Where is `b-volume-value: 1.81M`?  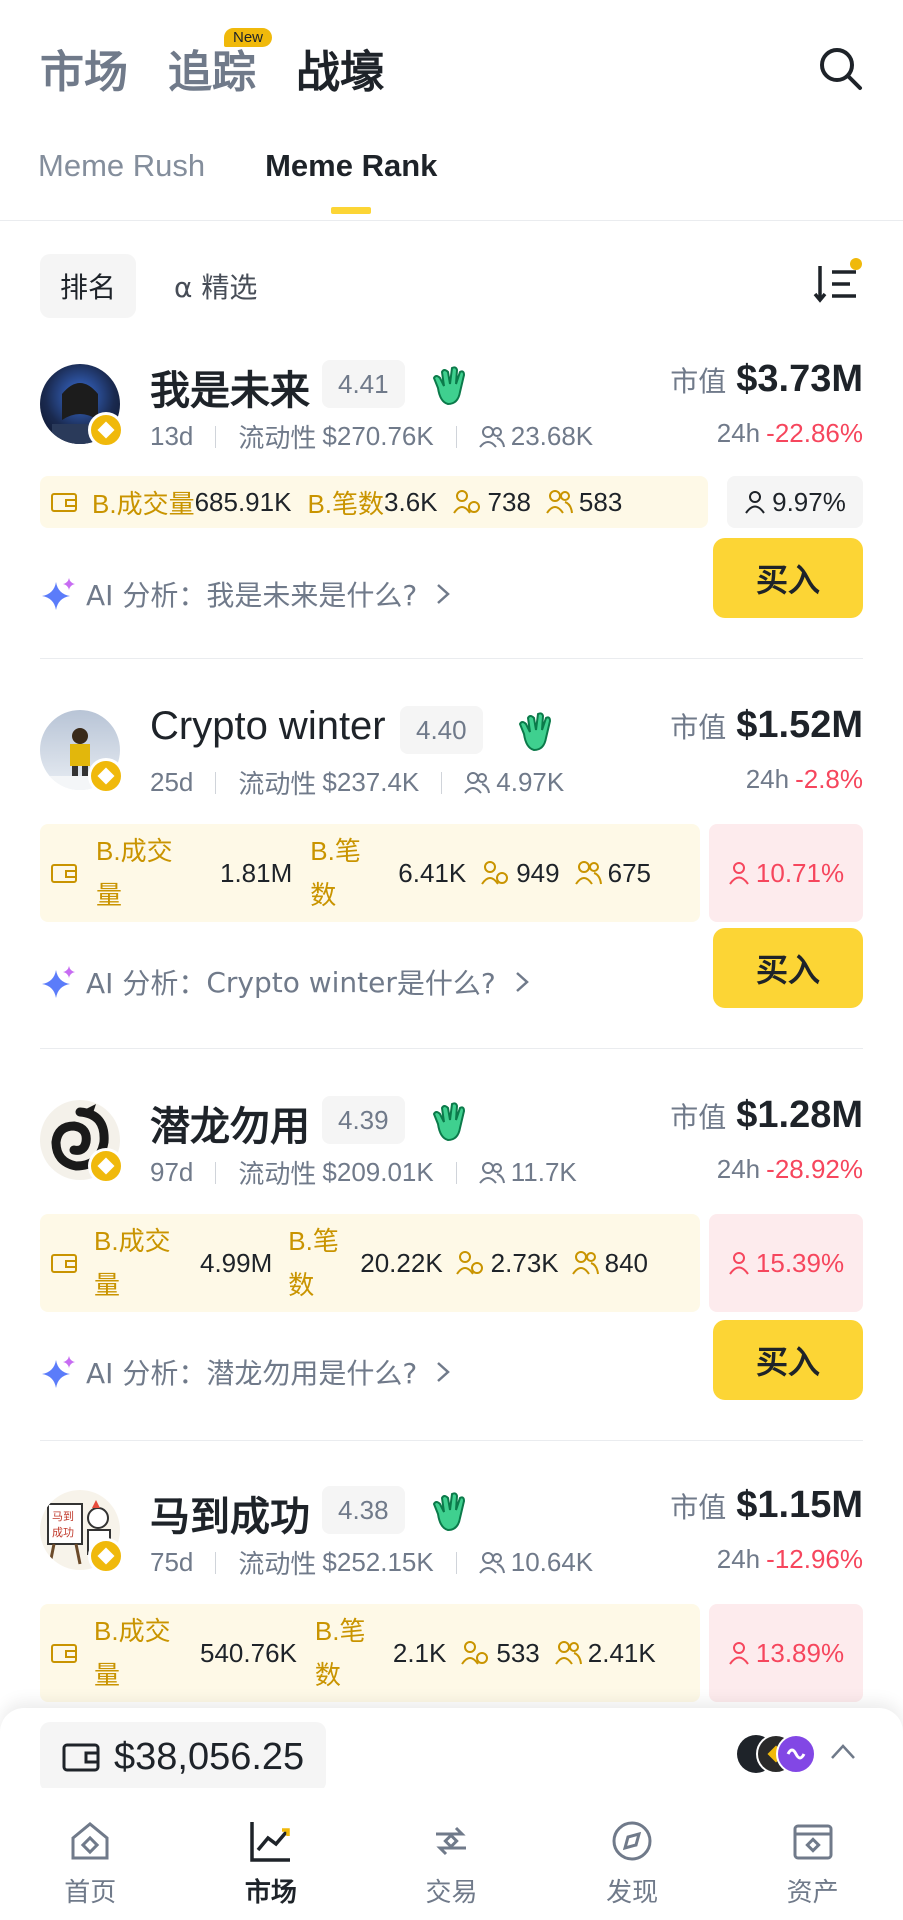 b-volume-value: 1.81M is located at coordinates (256, 872).